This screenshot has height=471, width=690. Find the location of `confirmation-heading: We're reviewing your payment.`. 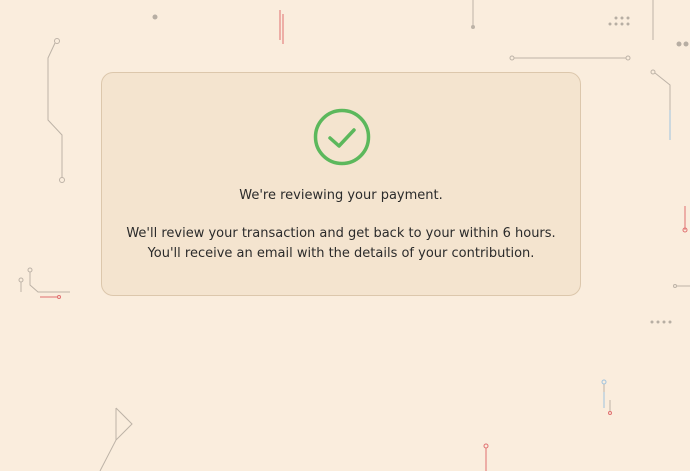

confirmation-heading: We're reviewing your payment. is located at coordinates (341, 195).